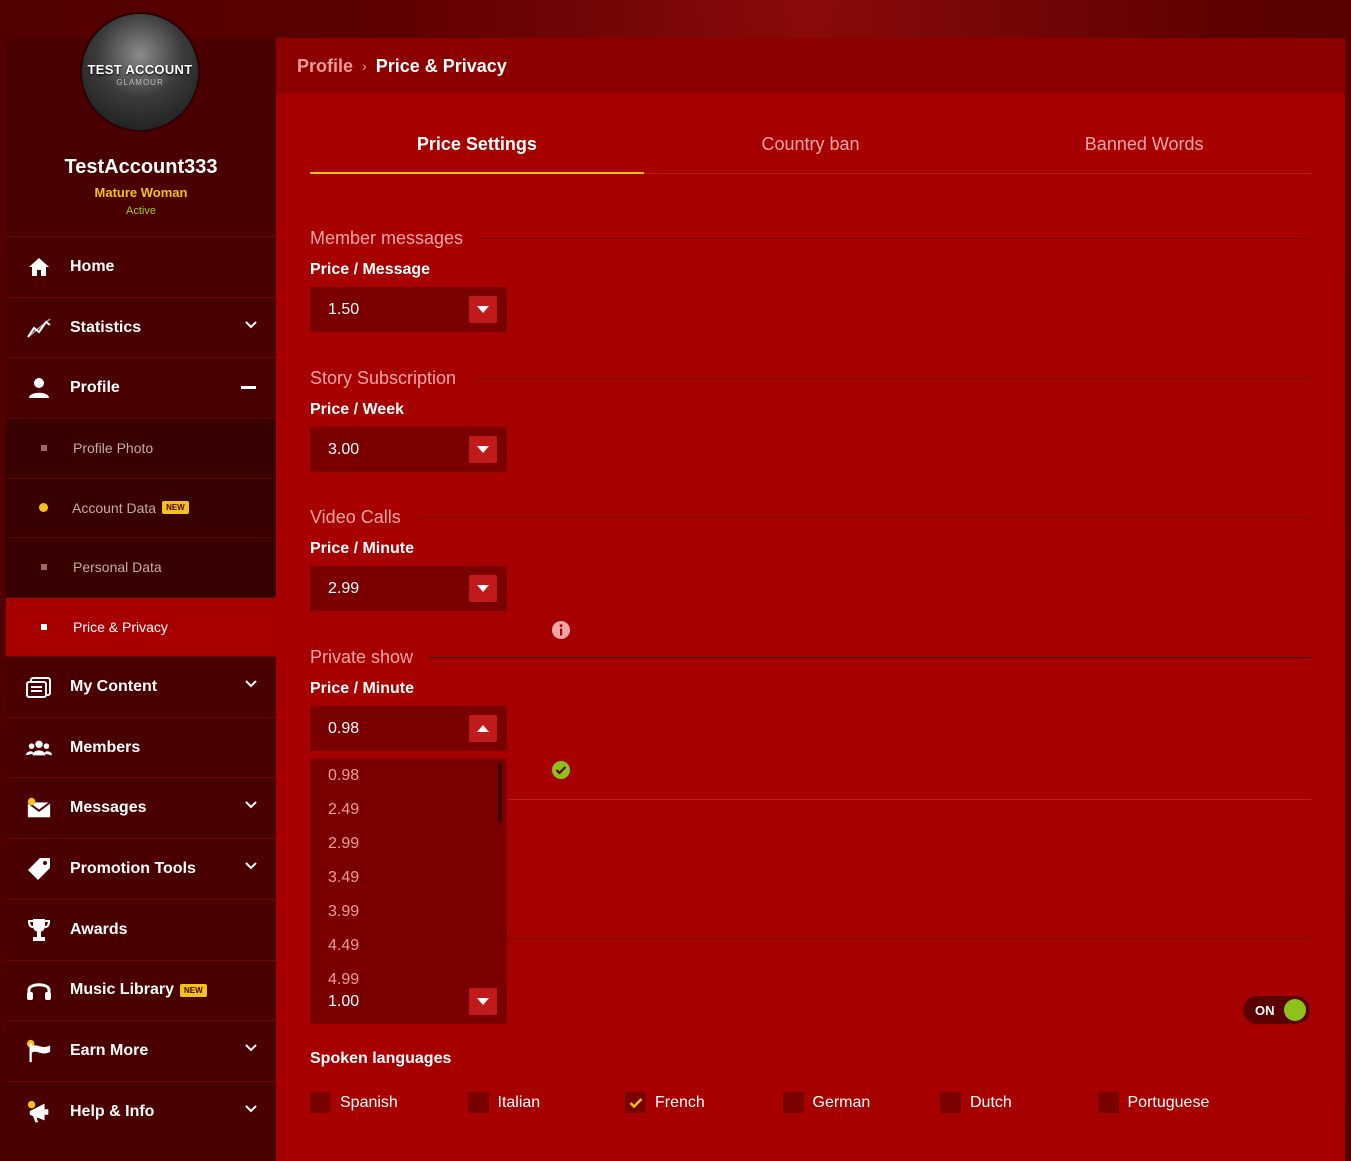  What do you see at coordinates (344, 309) in the screenshot?
I see `select-value: 1.50` at bounding box center [344, 309].